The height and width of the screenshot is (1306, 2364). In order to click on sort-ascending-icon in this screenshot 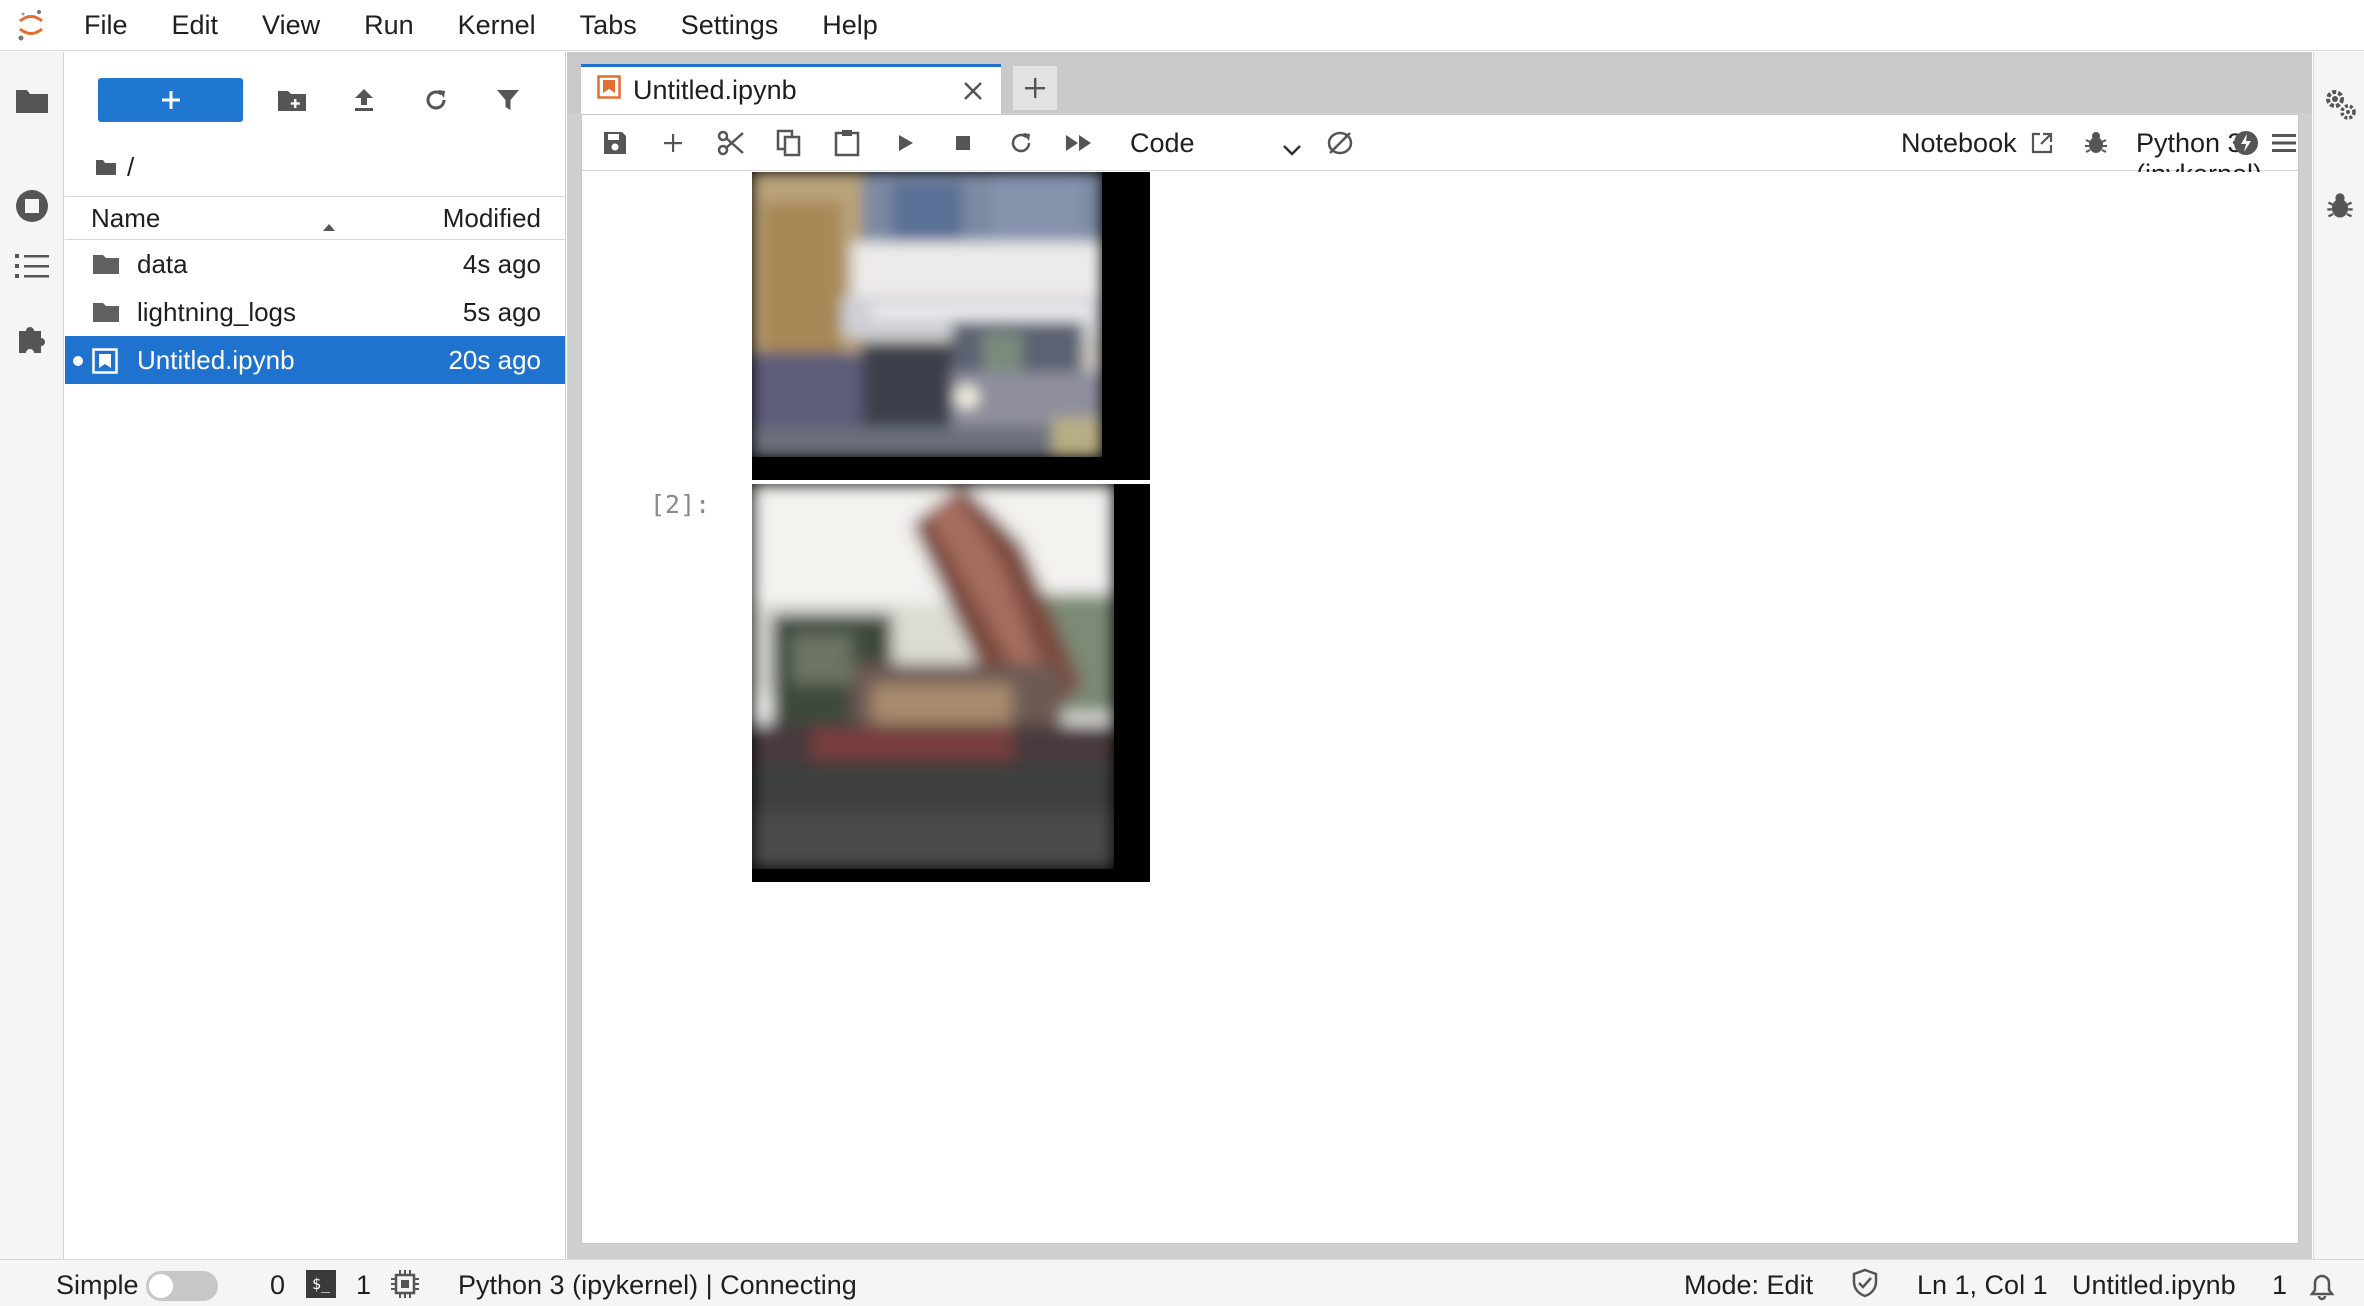, I will do `click(329, 224)`.